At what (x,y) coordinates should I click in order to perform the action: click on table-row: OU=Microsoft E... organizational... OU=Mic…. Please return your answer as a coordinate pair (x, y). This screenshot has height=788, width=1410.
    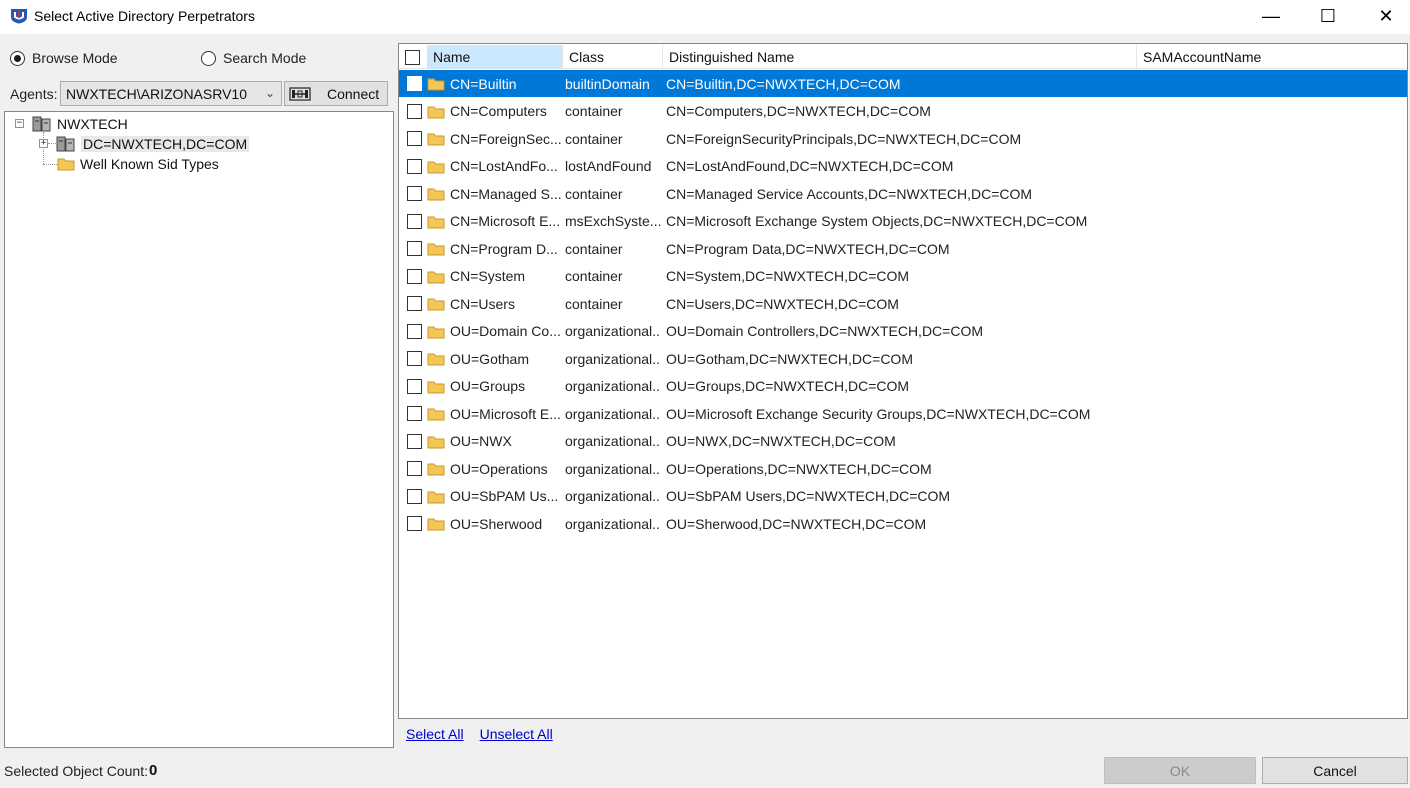
    Looking at the image, I should click on (903, 413).